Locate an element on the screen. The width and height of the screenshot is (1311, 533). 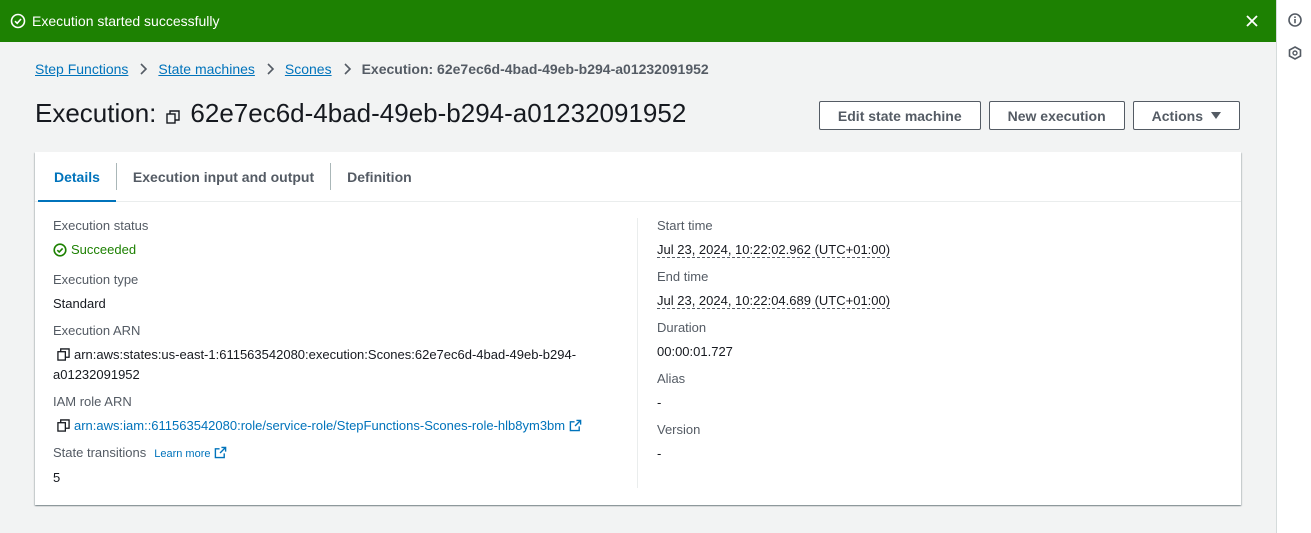
state-transitions-field: State transitions Learn more 5 is located at coordinates (338, 466).